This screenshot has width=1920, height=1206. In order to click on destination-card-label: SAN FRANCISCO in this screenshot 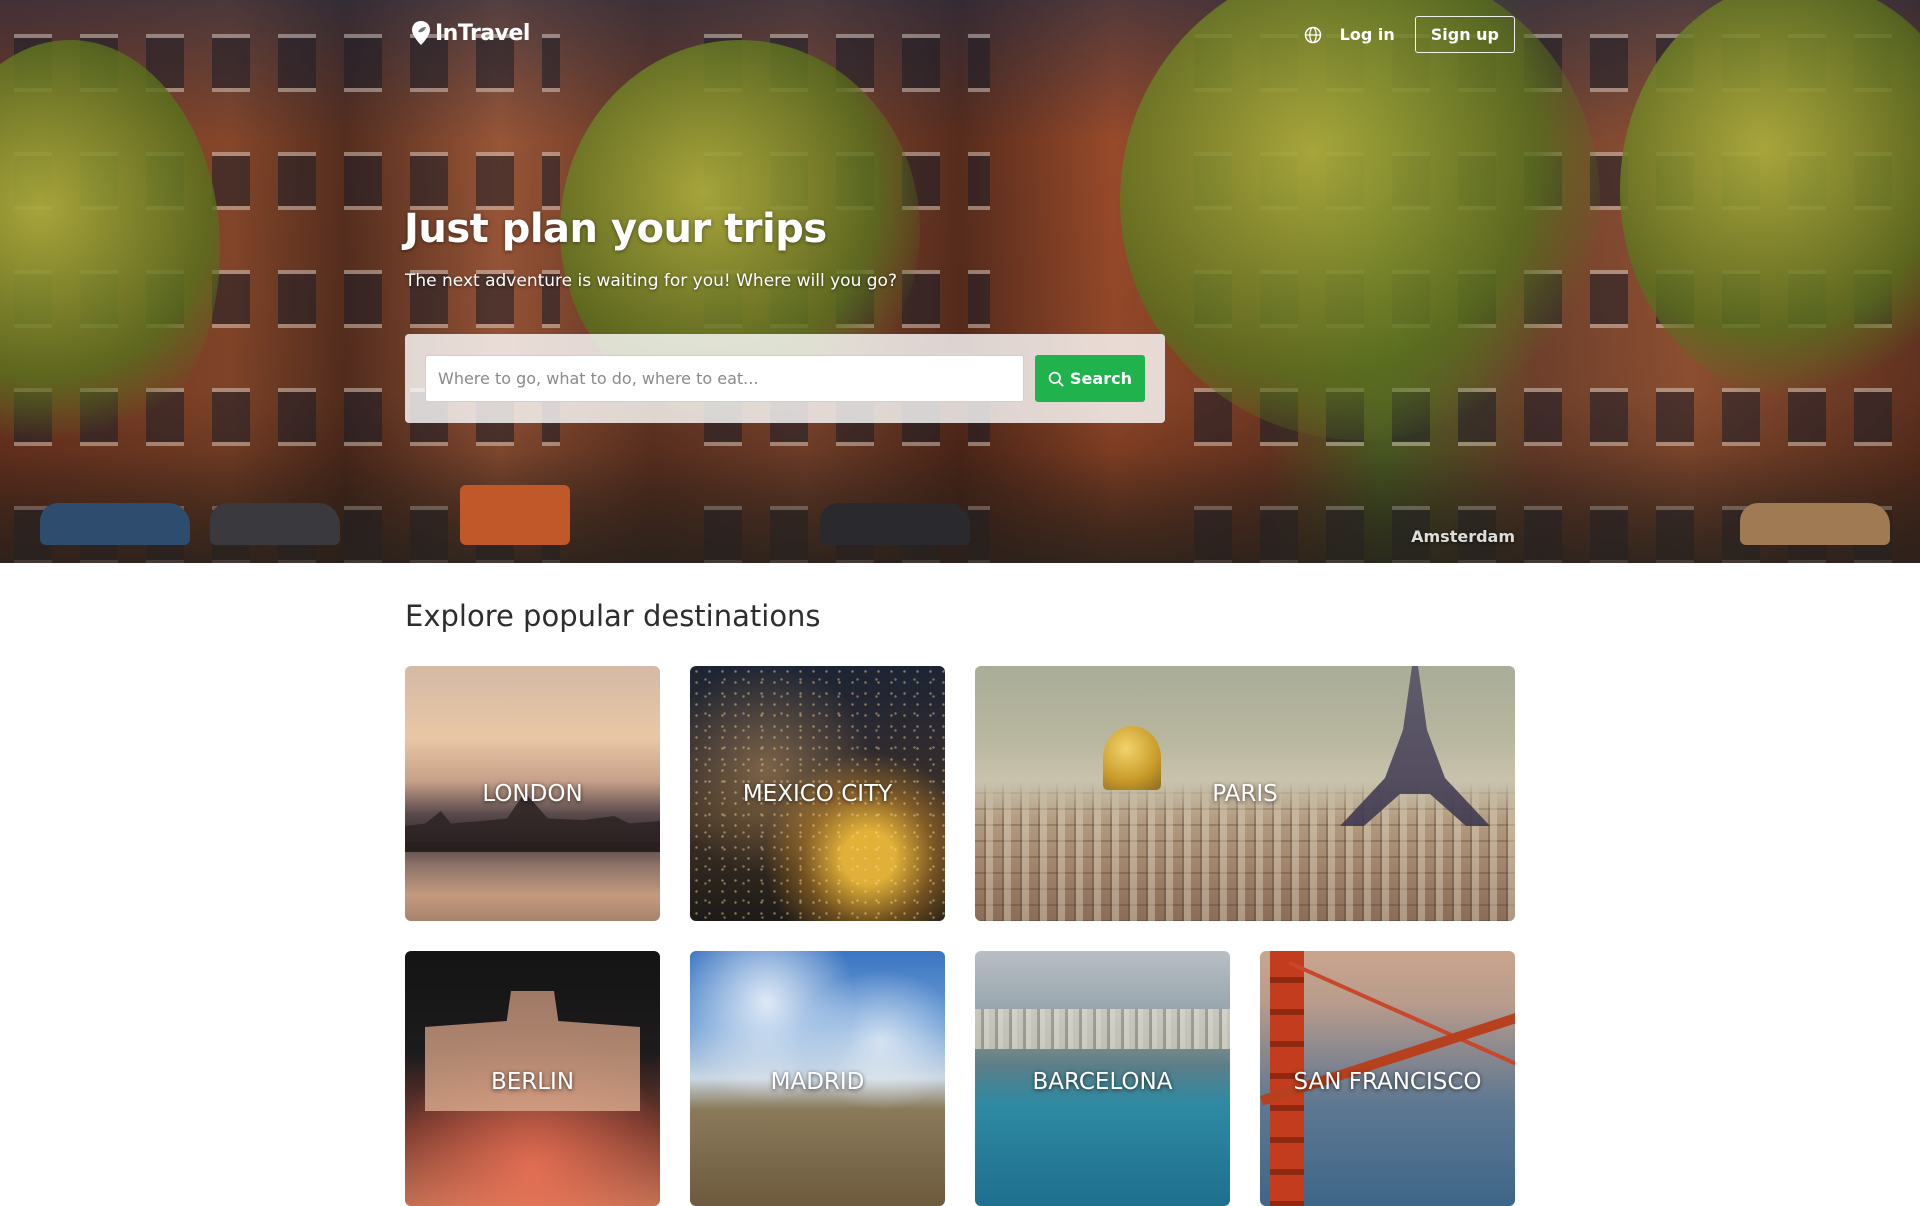, I will do `click(1387, 1082)`.